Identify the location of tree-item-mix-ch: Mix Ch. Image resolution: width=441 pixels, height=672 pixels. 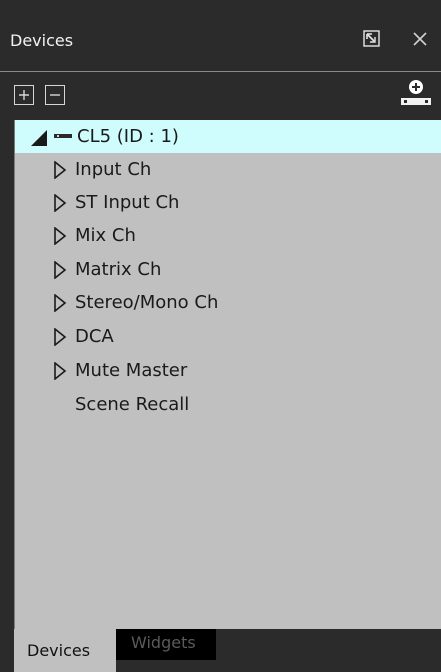
(228, 235).